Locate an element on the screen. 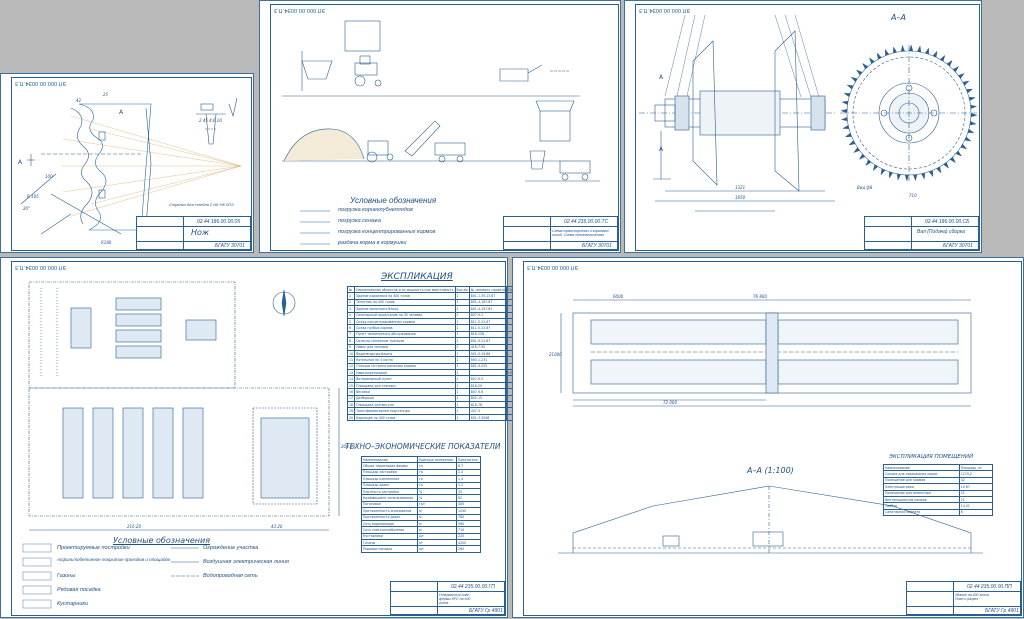 This screenshot has height=619, width=1024. barn-expl-title: ЭКСПЛИКАЦИЯ ПОМЕЩЕНИЙ is located at coordinates (931, 457).